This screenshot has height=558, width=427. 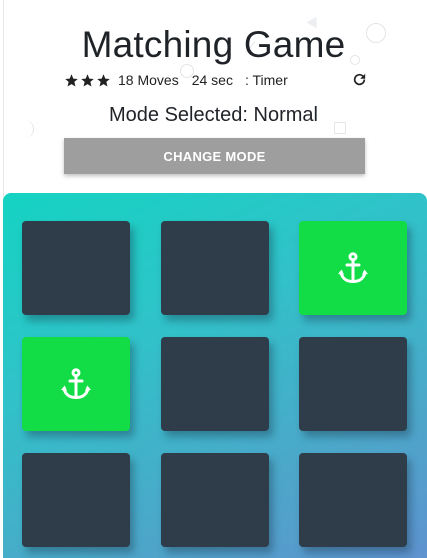 I want to click on timer-label: : Timer, so click(x=266, y=80).